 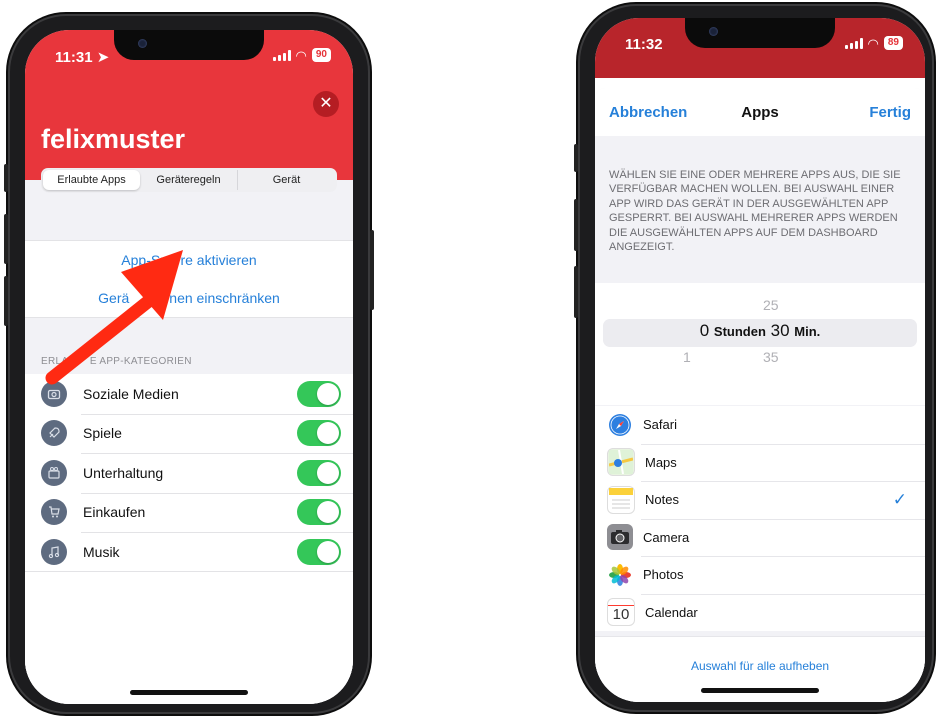 What do you see at coordinates (760, 344) in the screenshot?
I see `duration-picker: 25 0 Stunden 30 Min. 1 35` at bounding box center [760, 344].